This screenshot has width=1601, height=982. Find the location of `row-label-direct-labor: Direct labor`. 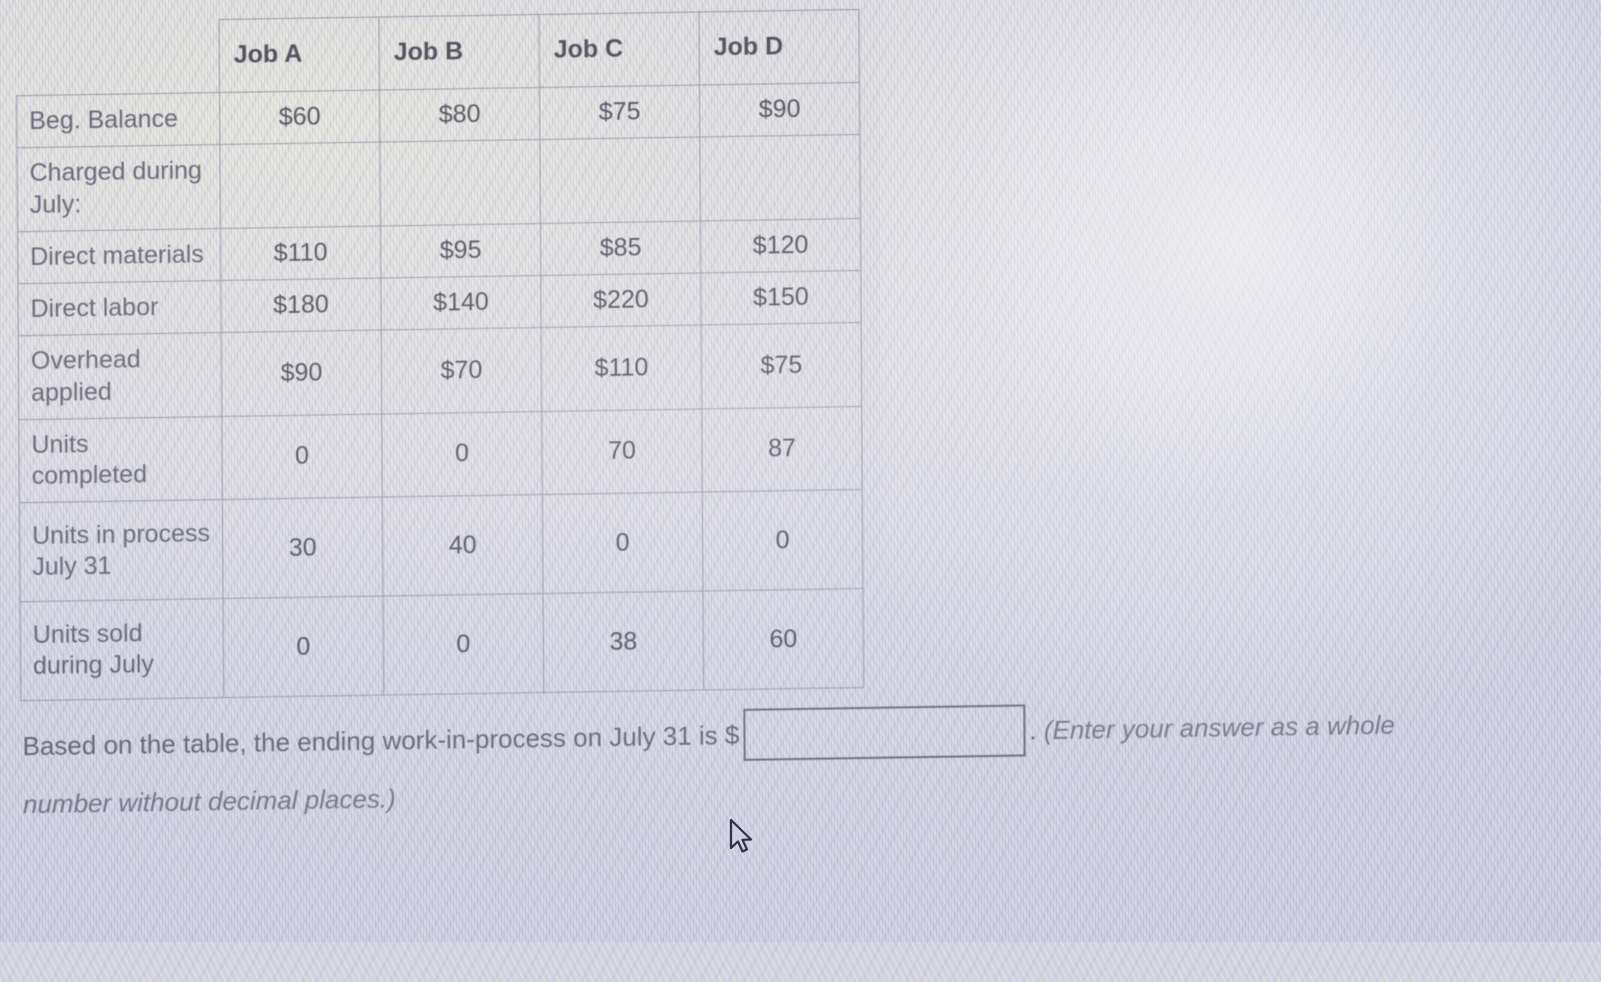

row-label-direct-labor: Direct labor is located at coordinates (119, 308).